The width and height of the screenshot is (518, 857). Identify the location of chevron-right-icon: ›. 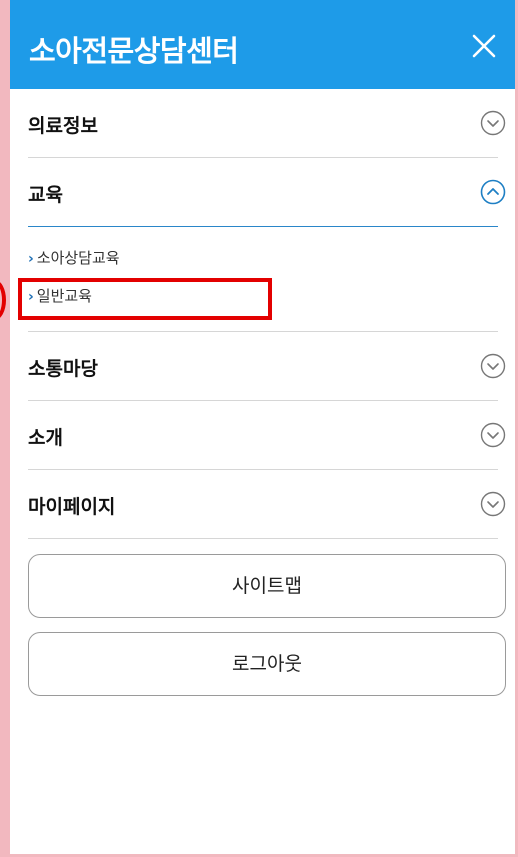
(31, 259).